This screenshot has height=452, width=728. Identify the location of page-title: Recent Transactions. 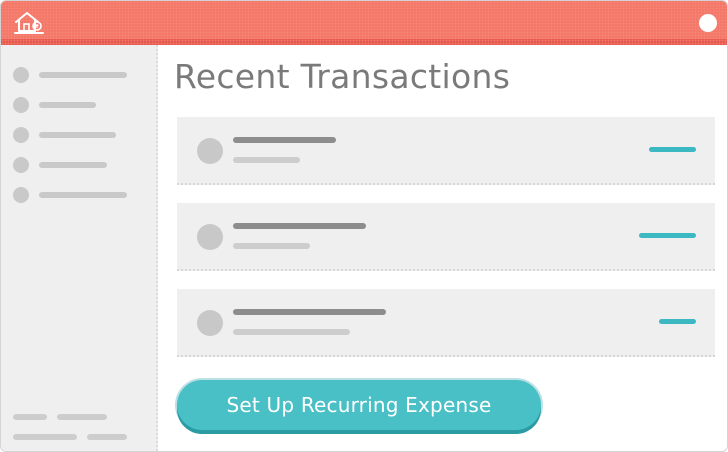
(342, 76).